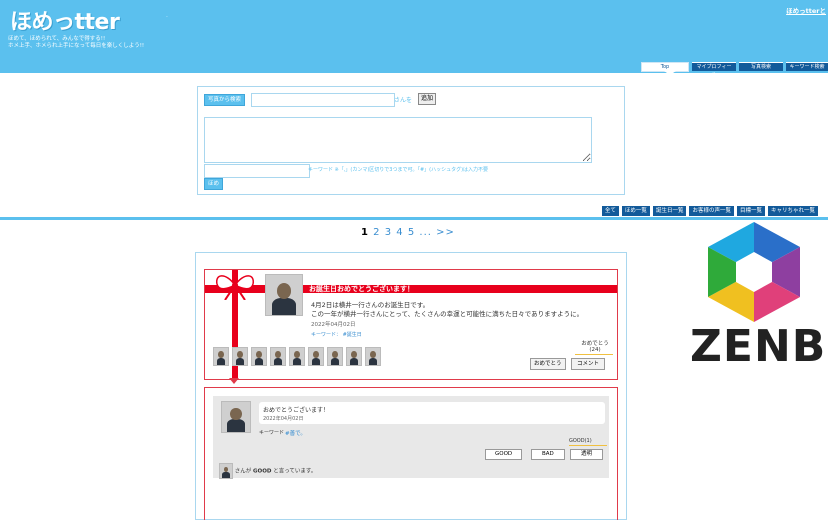 This screenshot has height=520, width=828. Describe the element at coordinates (792, 211) in the screenshot. I see `filter-career-challenge: キャリちゃれ一覧` at that location.